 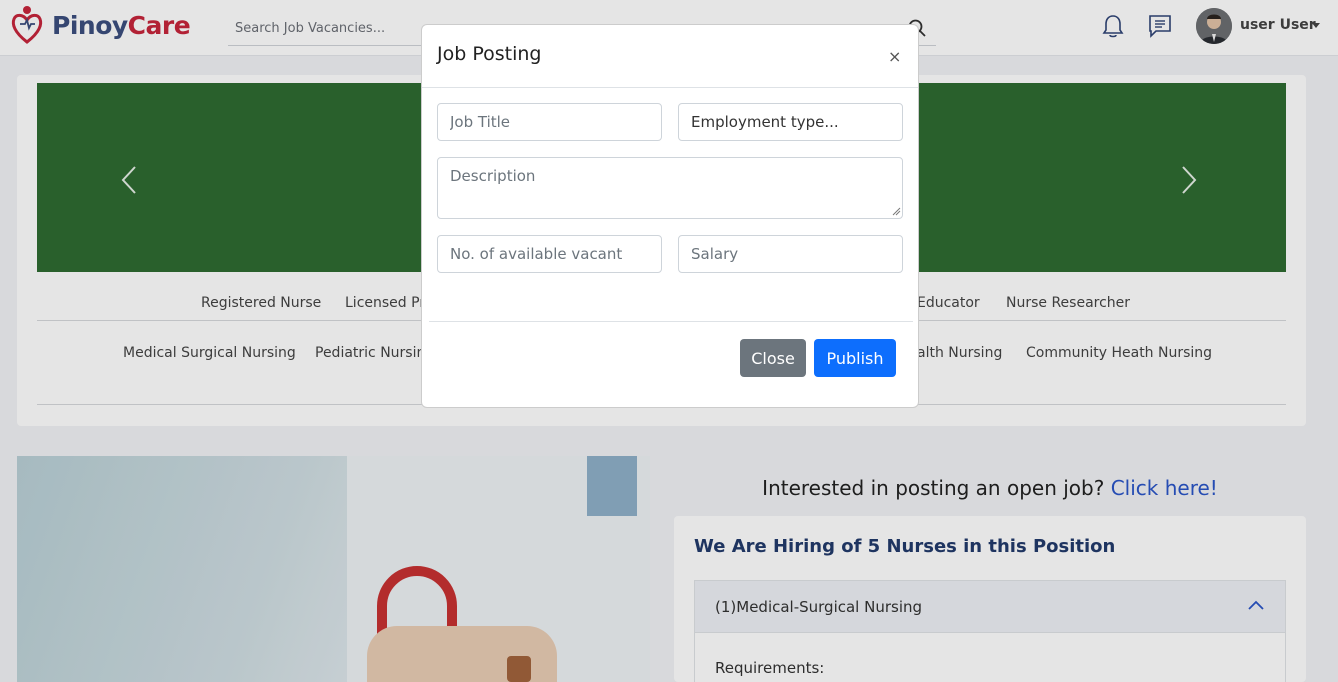 I want to click on resize-handle-icon, so click(x=896, y=211).